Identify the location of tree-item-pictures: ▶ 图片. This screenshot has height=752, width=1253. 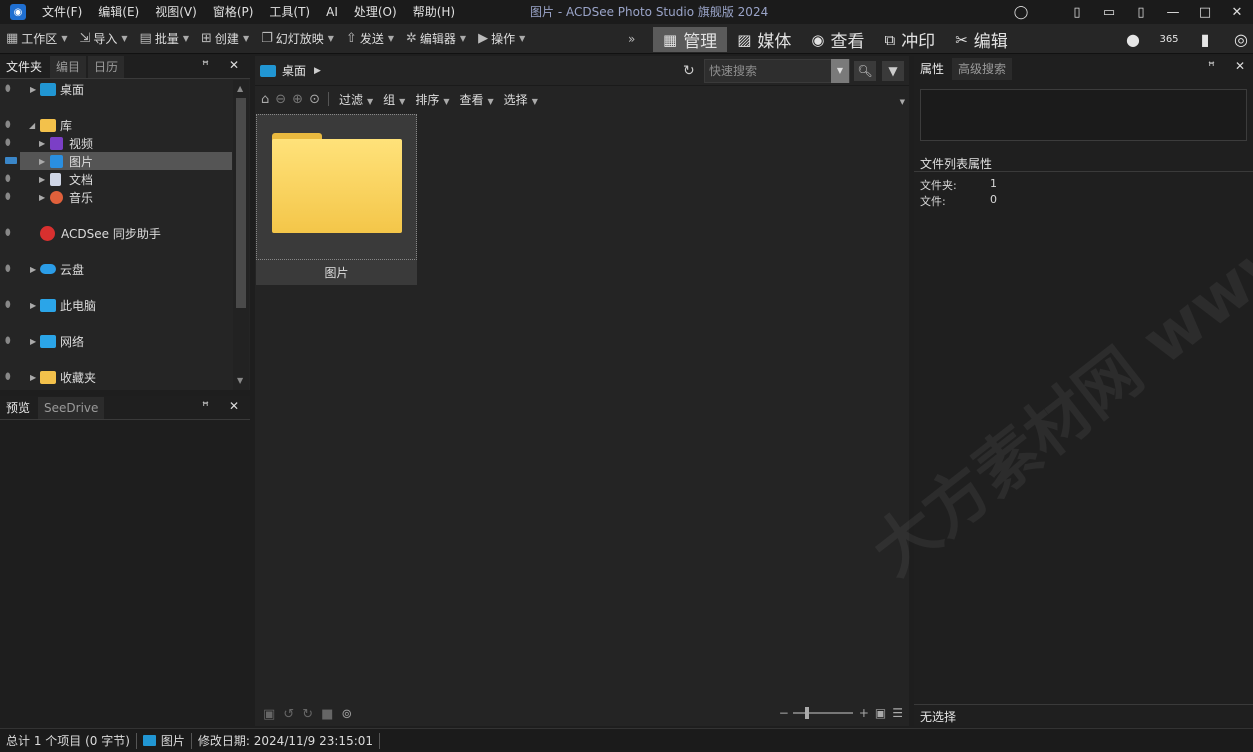
(126, 161).